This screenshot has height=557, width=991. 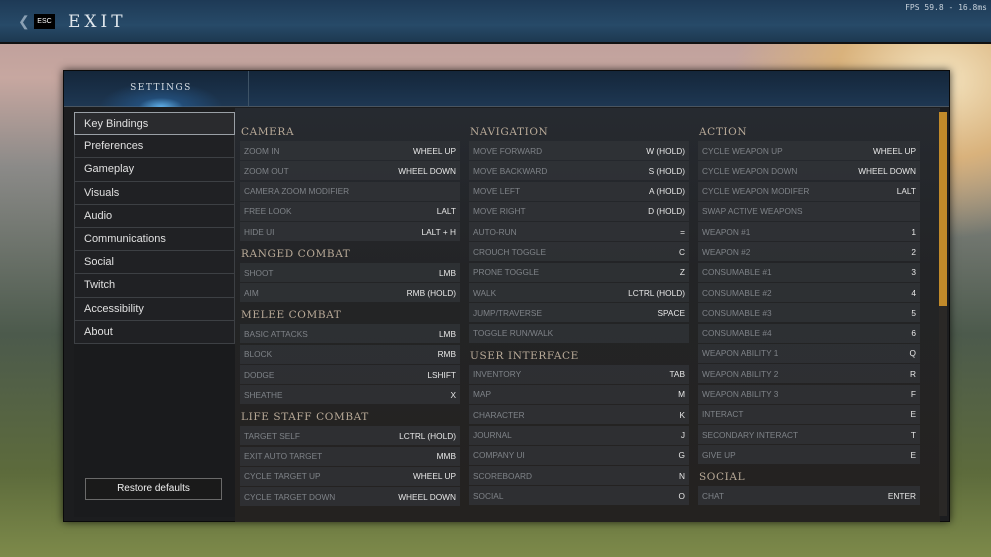 What do you see at coordinates (350, 476) in the screenshot?
I see `binding-row: CYCLE TARGET UP WHEEL UP` at bounding box center [350, 476].